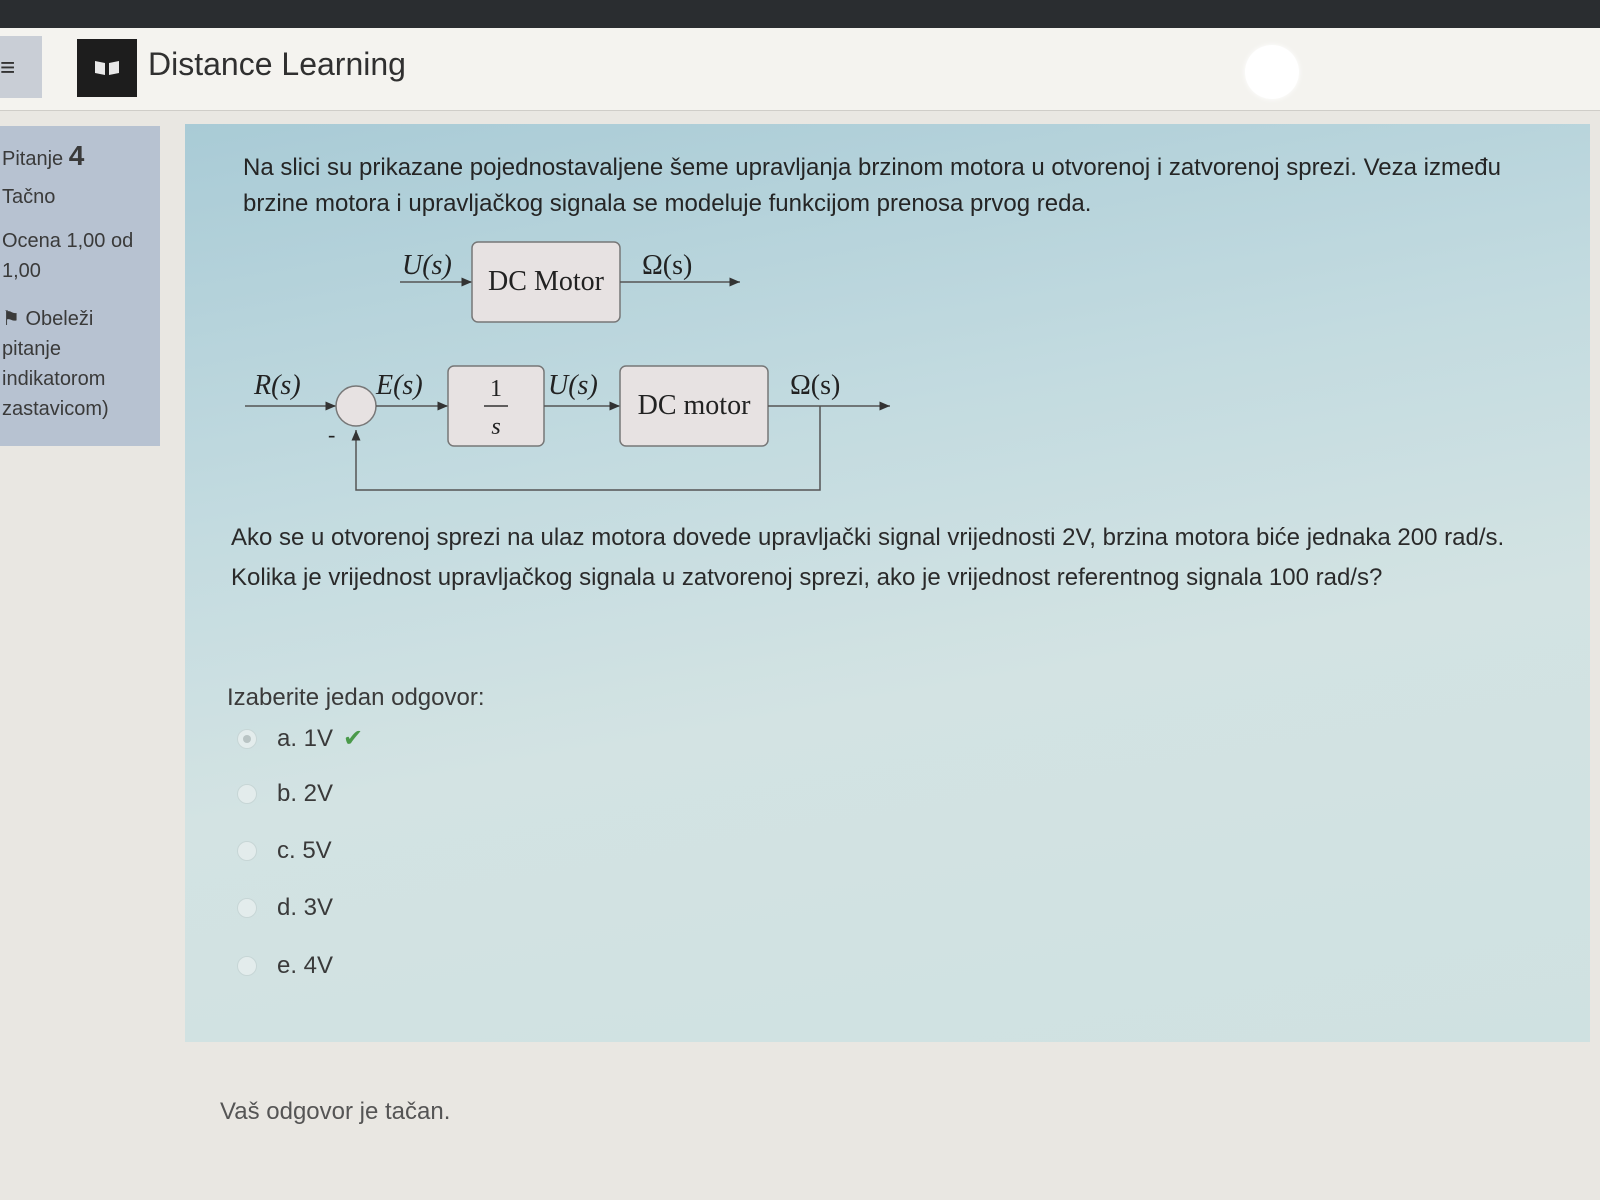  Describe the element at coordinates (247, 738) in the screenshot. I see `radio-button-selected` at that location.